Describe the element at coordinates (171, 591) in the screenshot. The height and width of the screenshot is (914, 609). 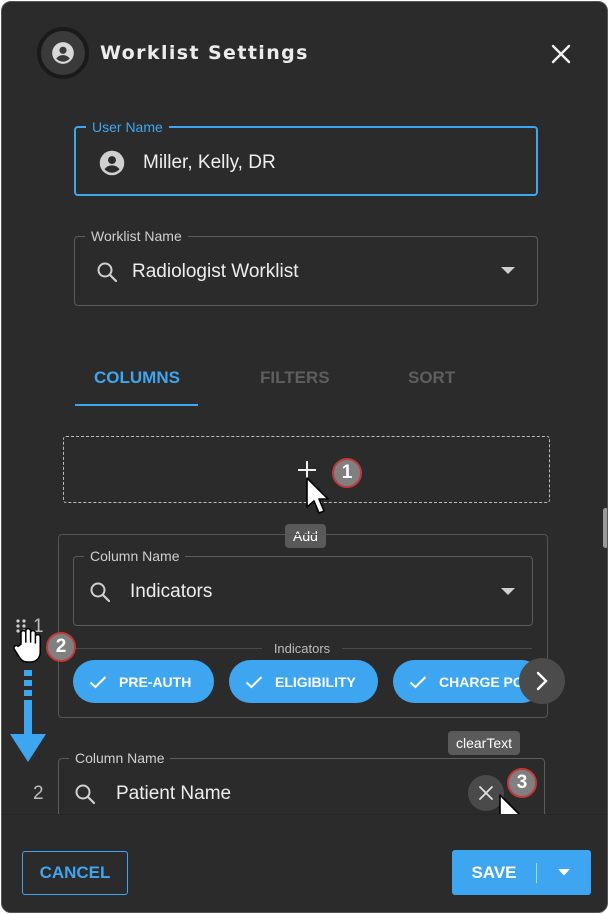
I see `column-name-value: Indicators` at that location.